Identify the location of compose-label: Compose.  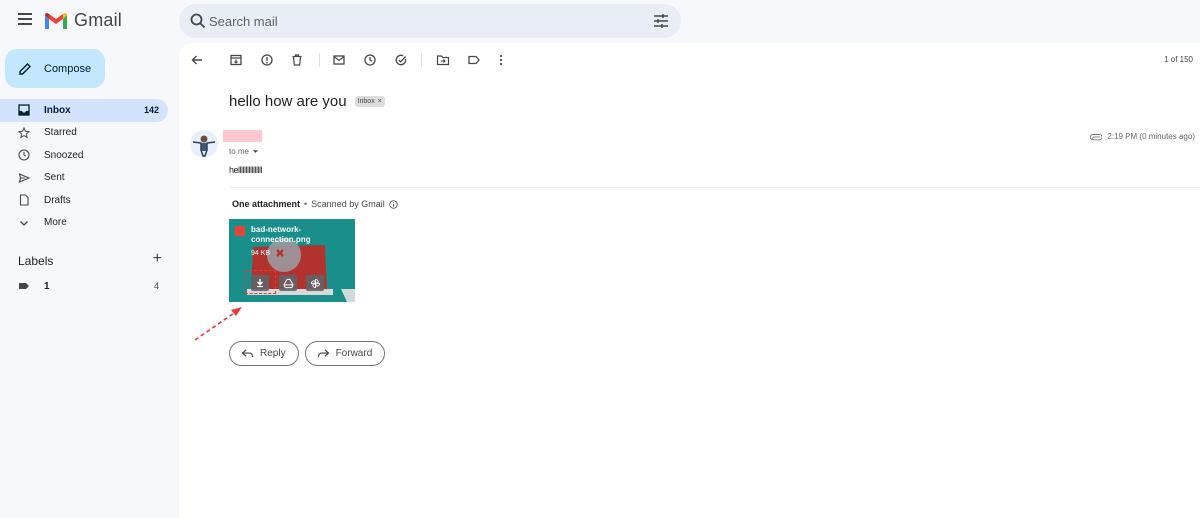
(68, 68).